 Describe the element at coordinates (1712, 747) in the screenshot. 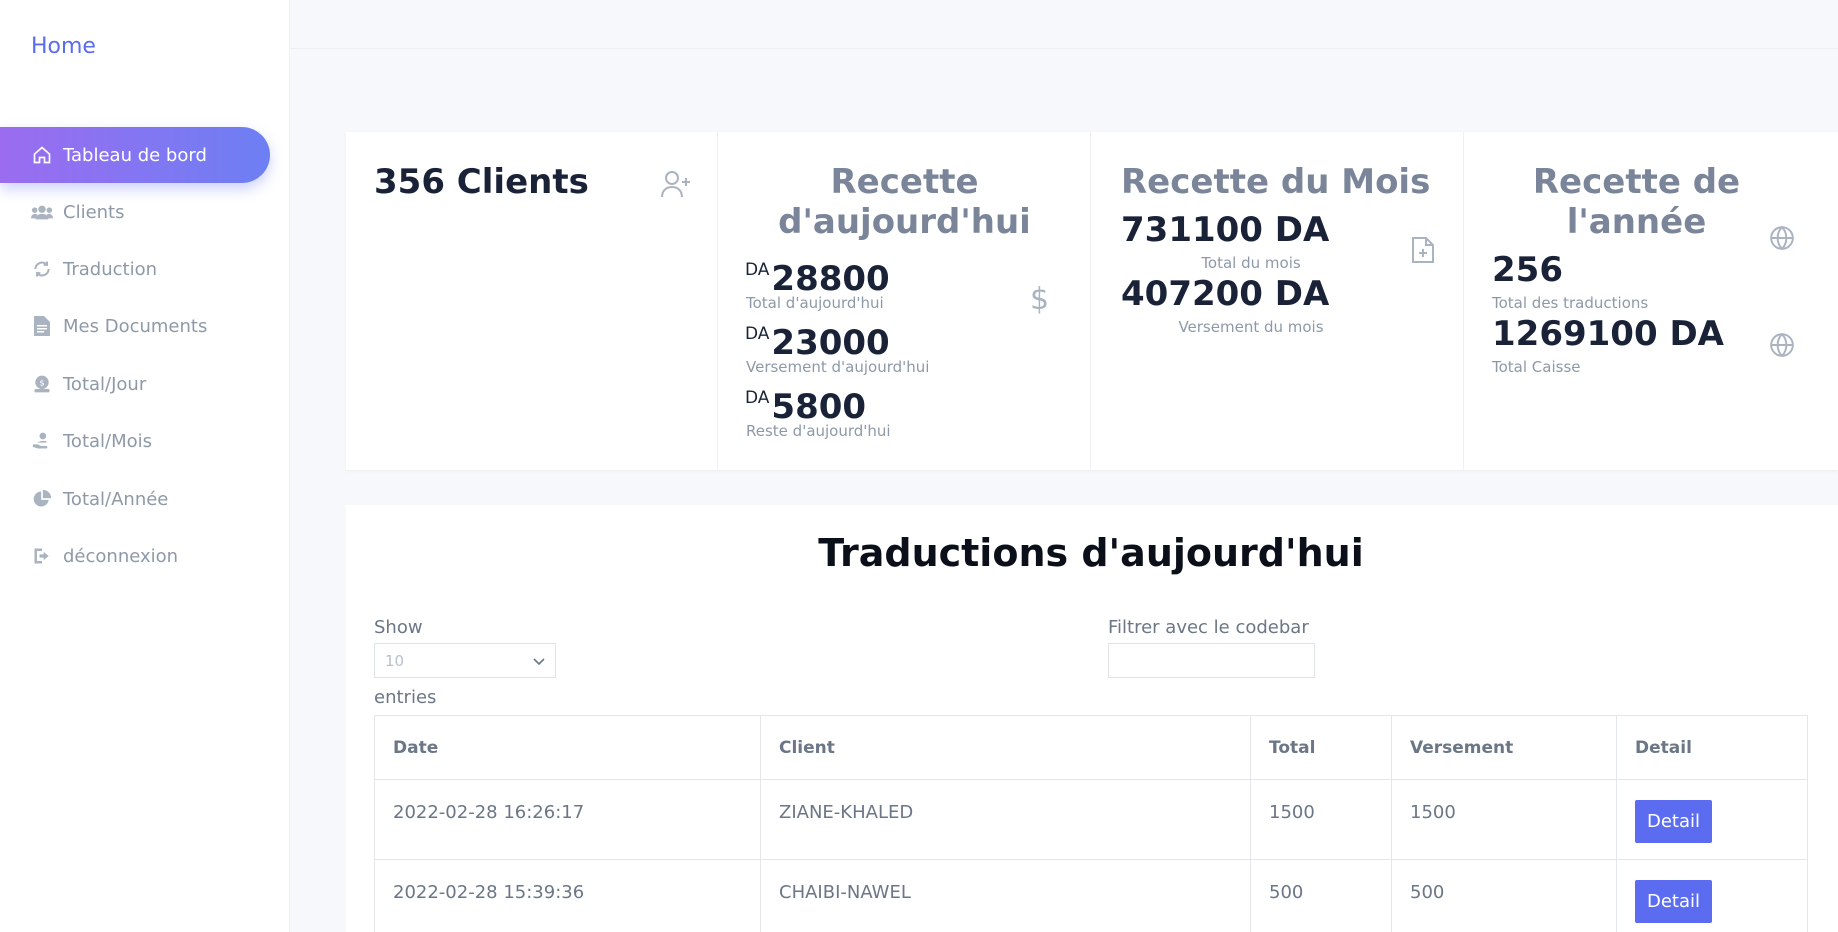

I see `column-header-detail: Detail` at that location.